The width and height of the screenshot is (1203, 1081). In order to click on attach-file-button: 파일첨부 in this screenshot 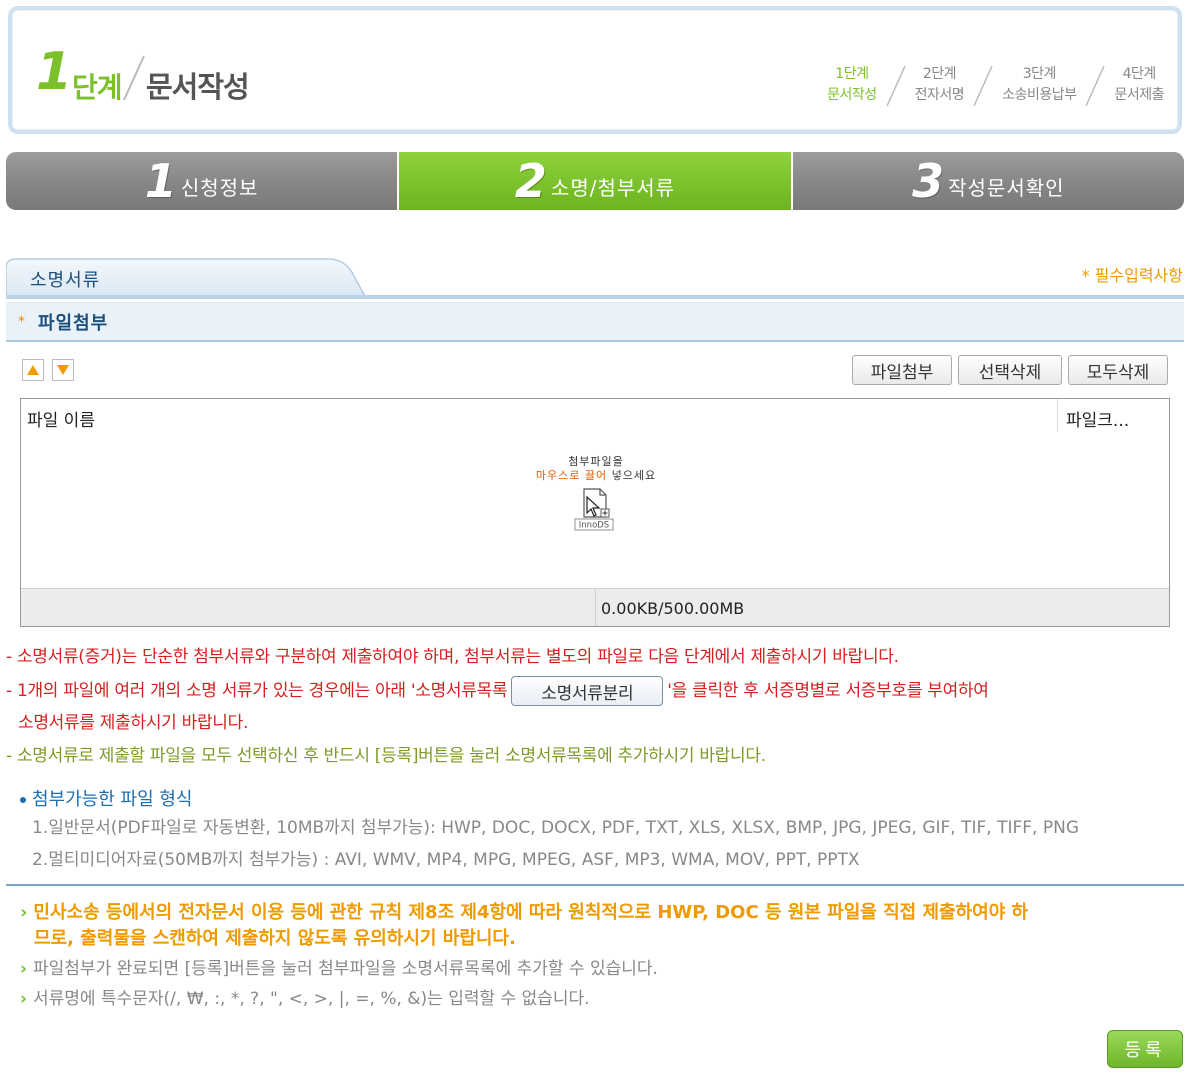, I will do `click(902, 370)`.